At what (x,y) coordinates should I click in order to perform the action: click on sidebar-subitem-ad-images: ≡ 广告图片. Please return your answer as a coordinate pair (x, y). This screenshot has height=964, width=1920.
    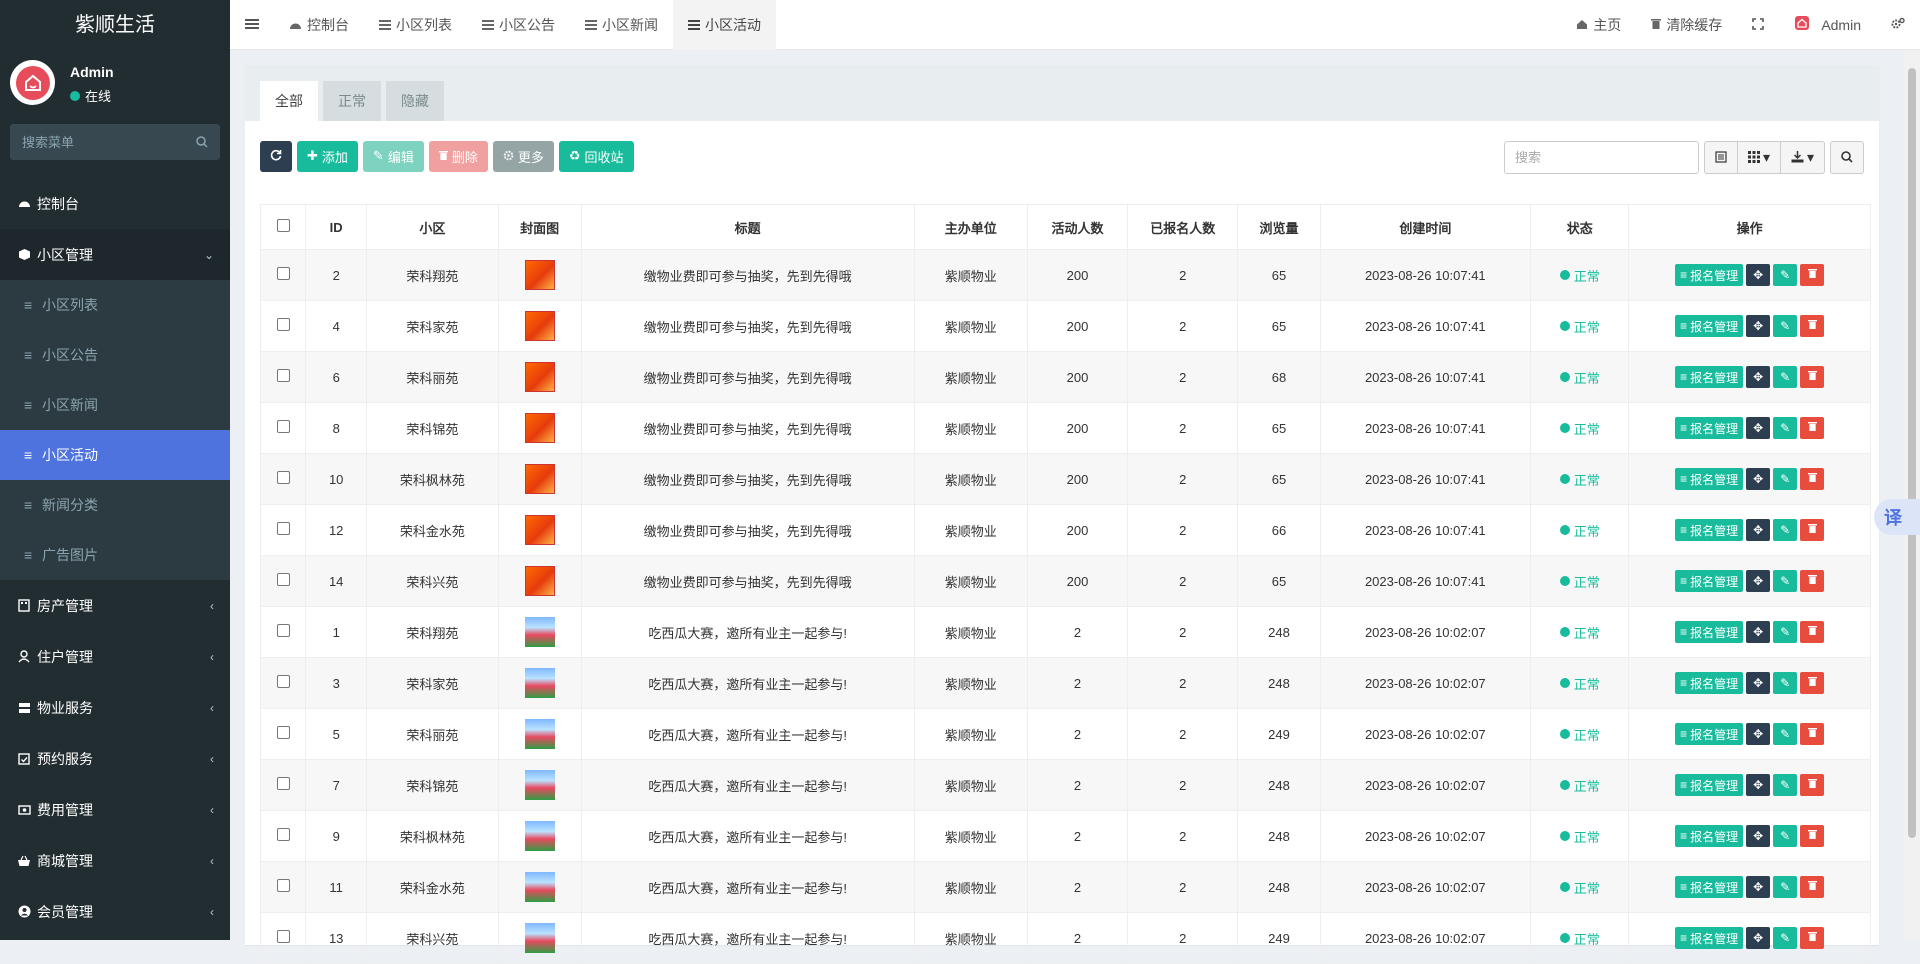
    Looking at the image, I should click on (115, 555).